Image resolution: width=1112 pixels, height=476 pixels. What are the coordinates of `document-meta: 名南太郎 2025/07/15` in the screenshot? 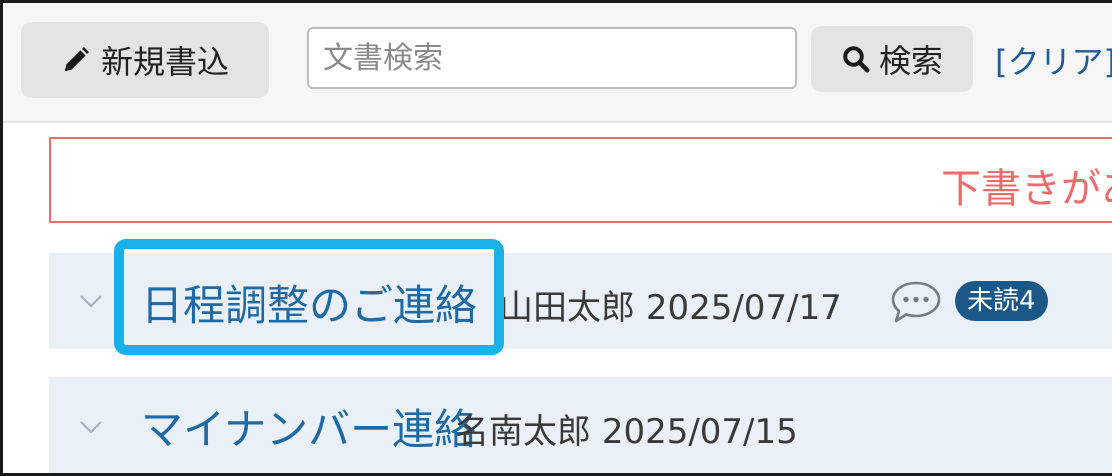 It's located at (626, 428).